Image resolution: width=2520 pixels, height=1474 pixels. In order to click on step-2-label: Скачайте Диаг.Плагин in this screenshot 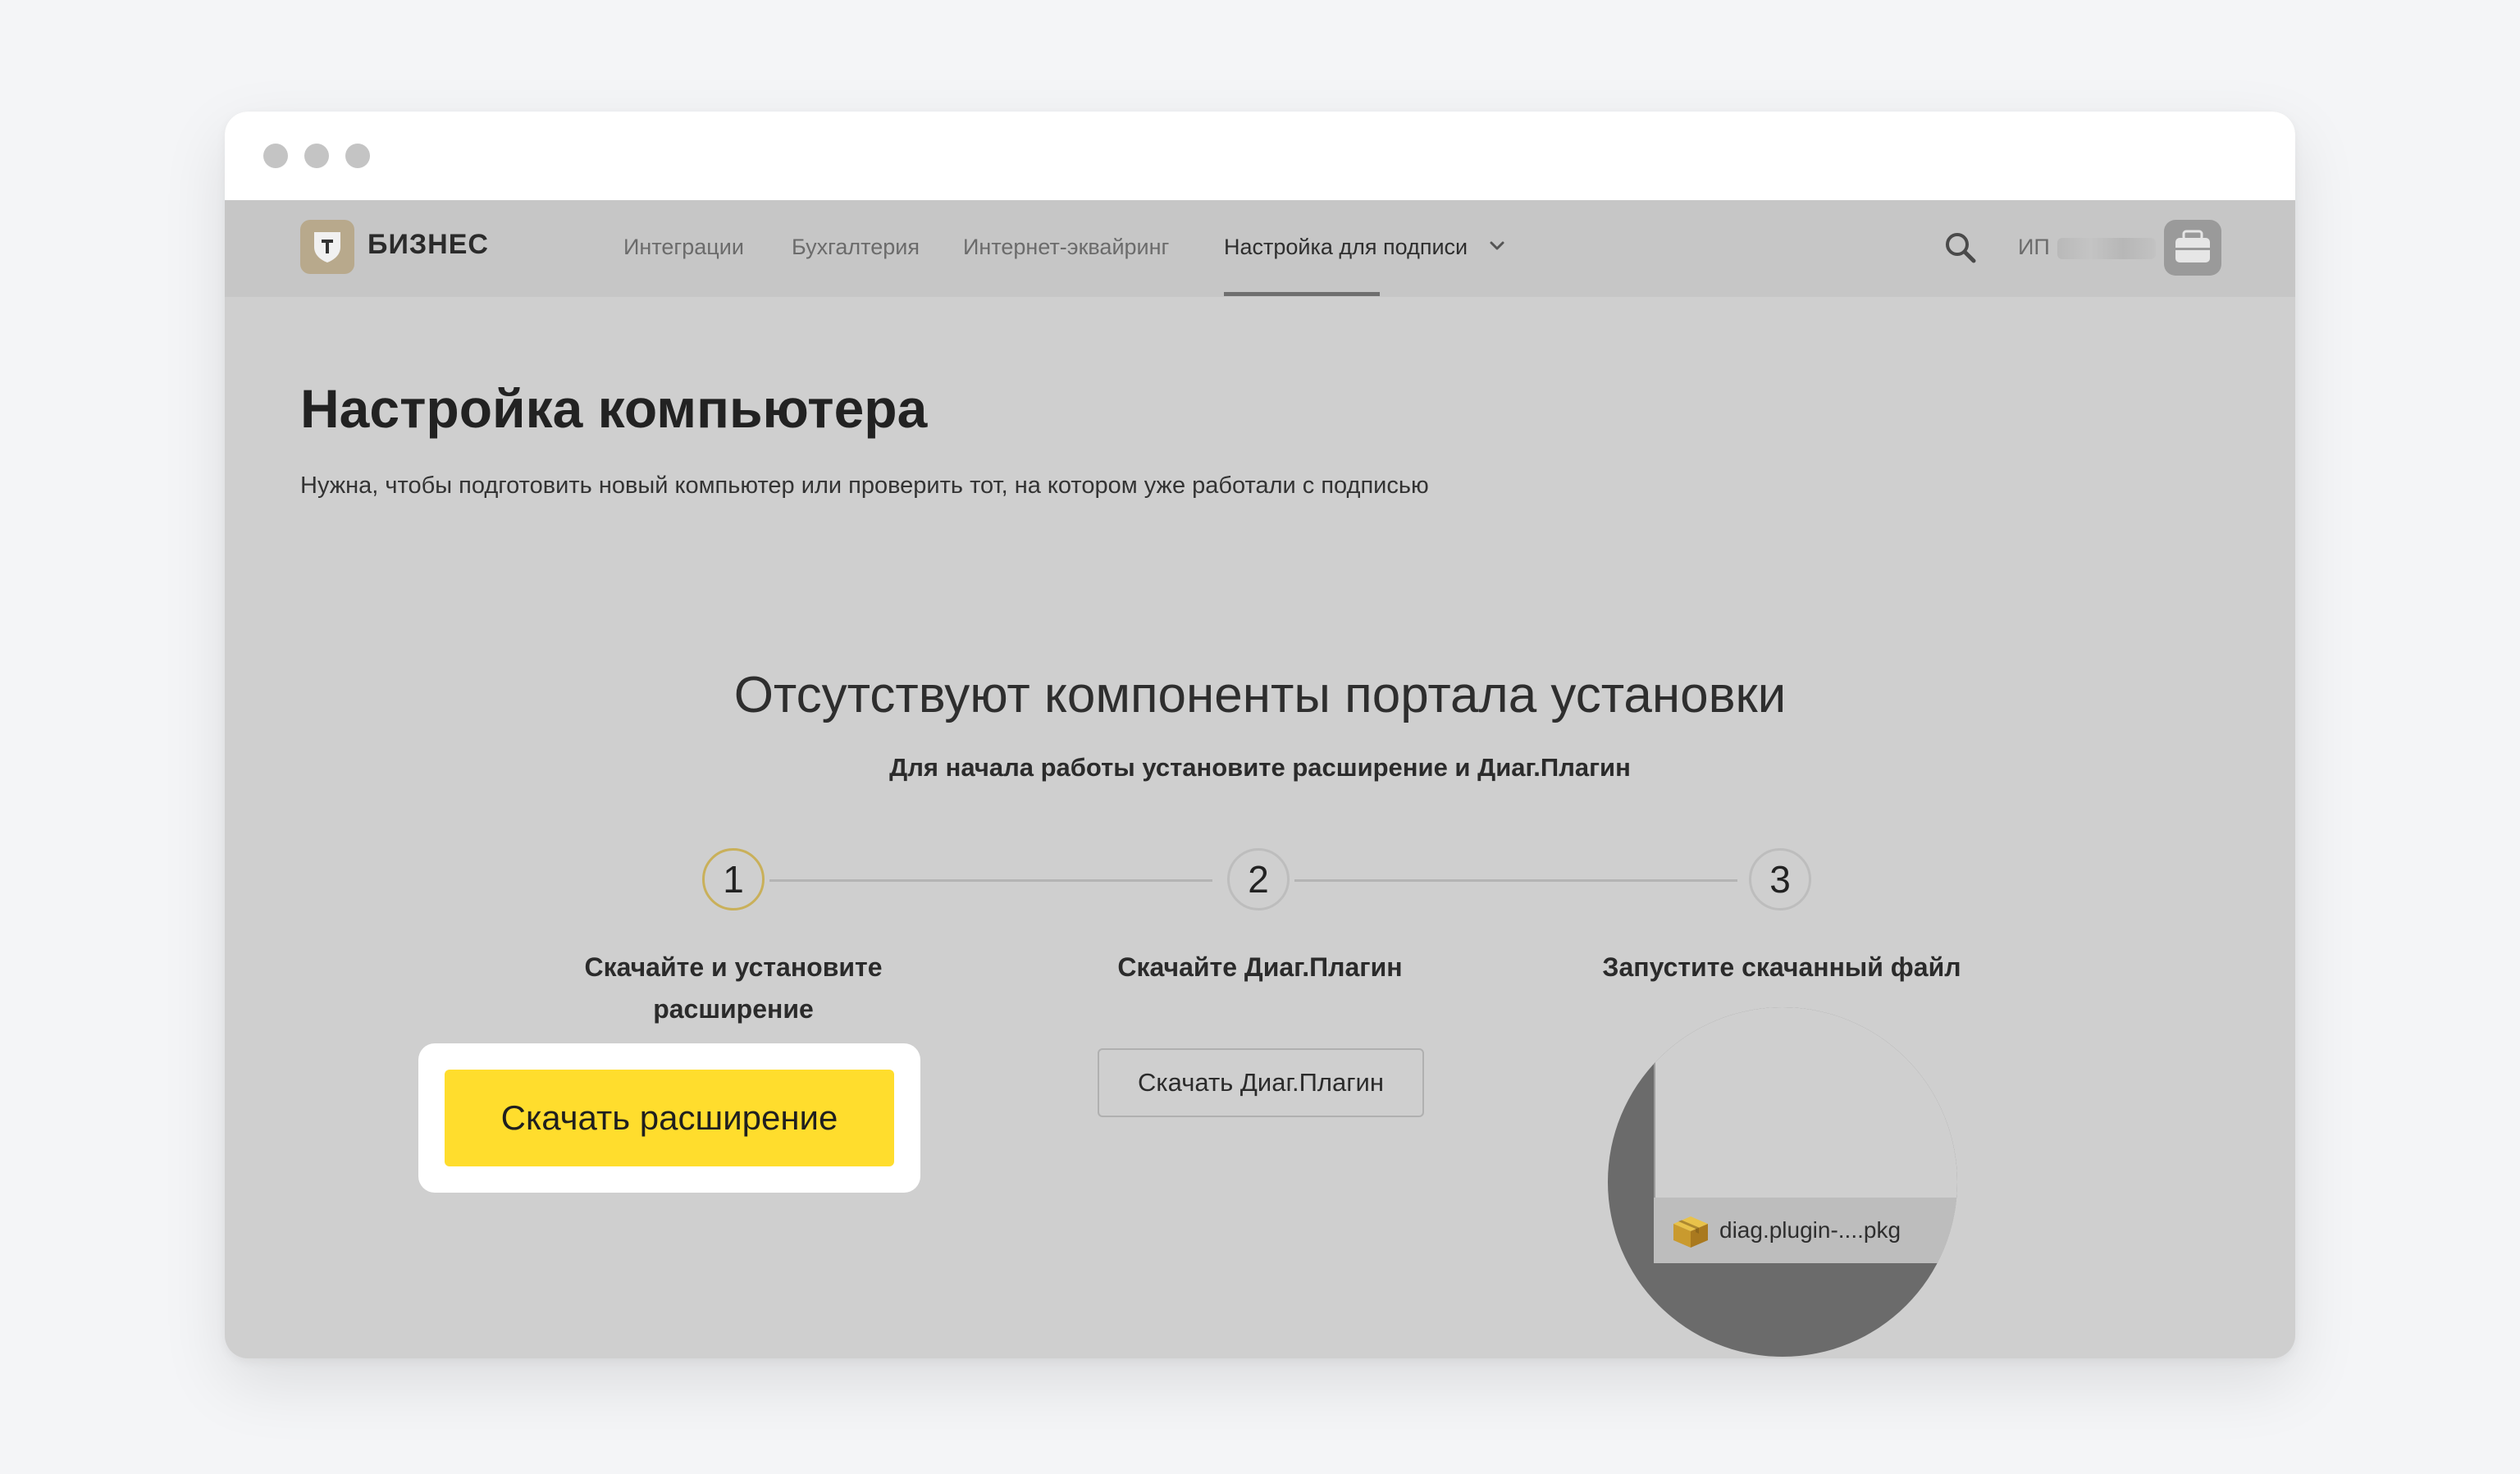, I will do `click(1260, 967)`.